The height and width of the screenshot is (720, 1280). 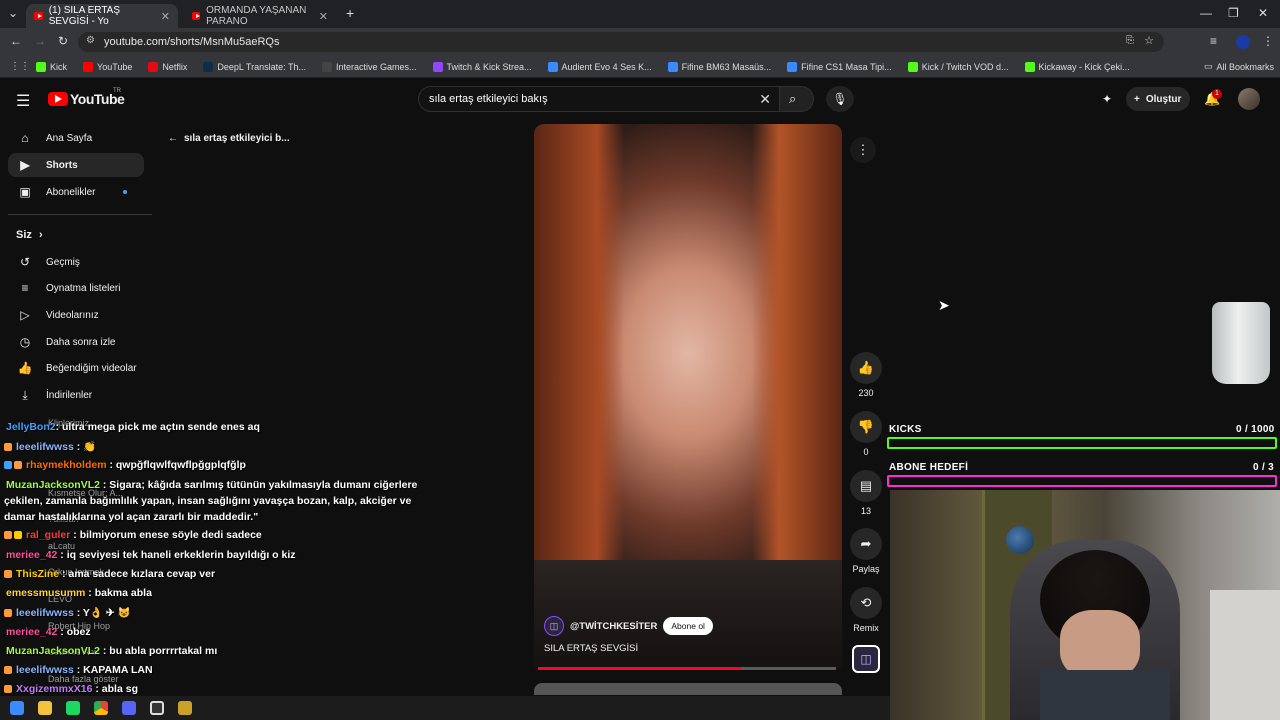 I want to click on new-tab-button: +, so click(x=350, y=13).